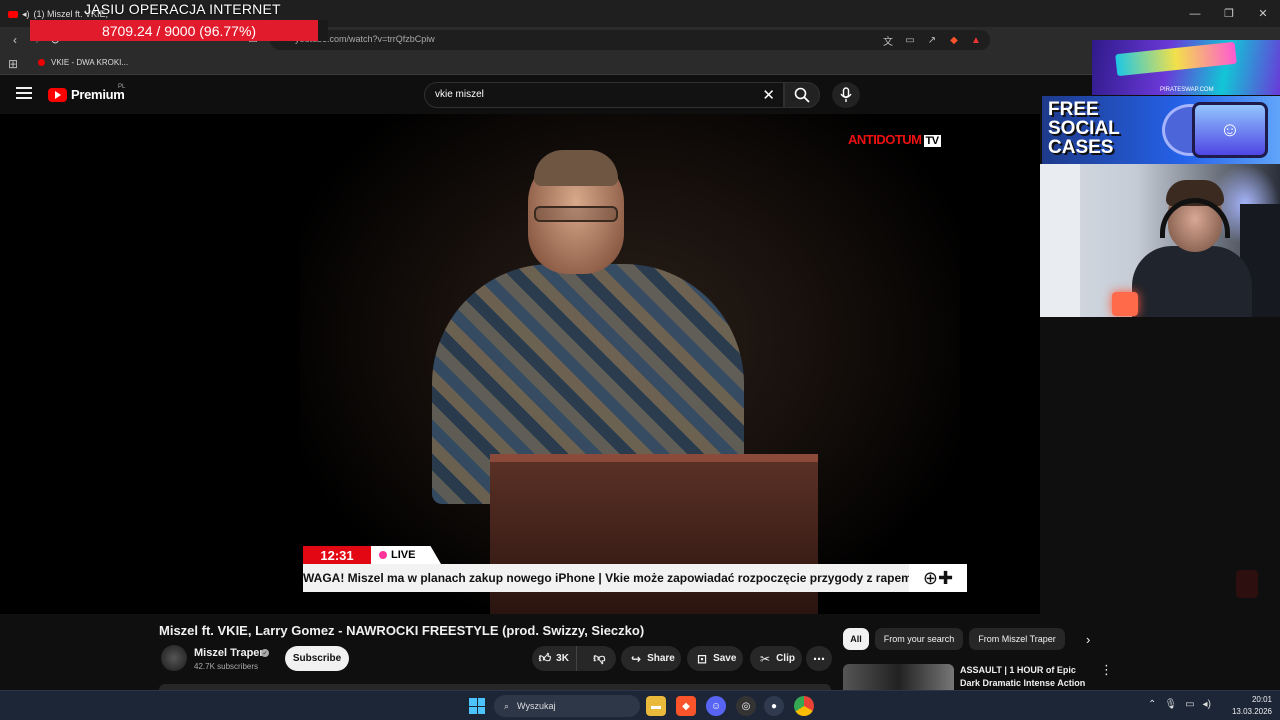  What do you see at coordinates (229, 653) in the screenshot?
I see `channel-name: Miszel Traper` at bounding box center [229, 653].